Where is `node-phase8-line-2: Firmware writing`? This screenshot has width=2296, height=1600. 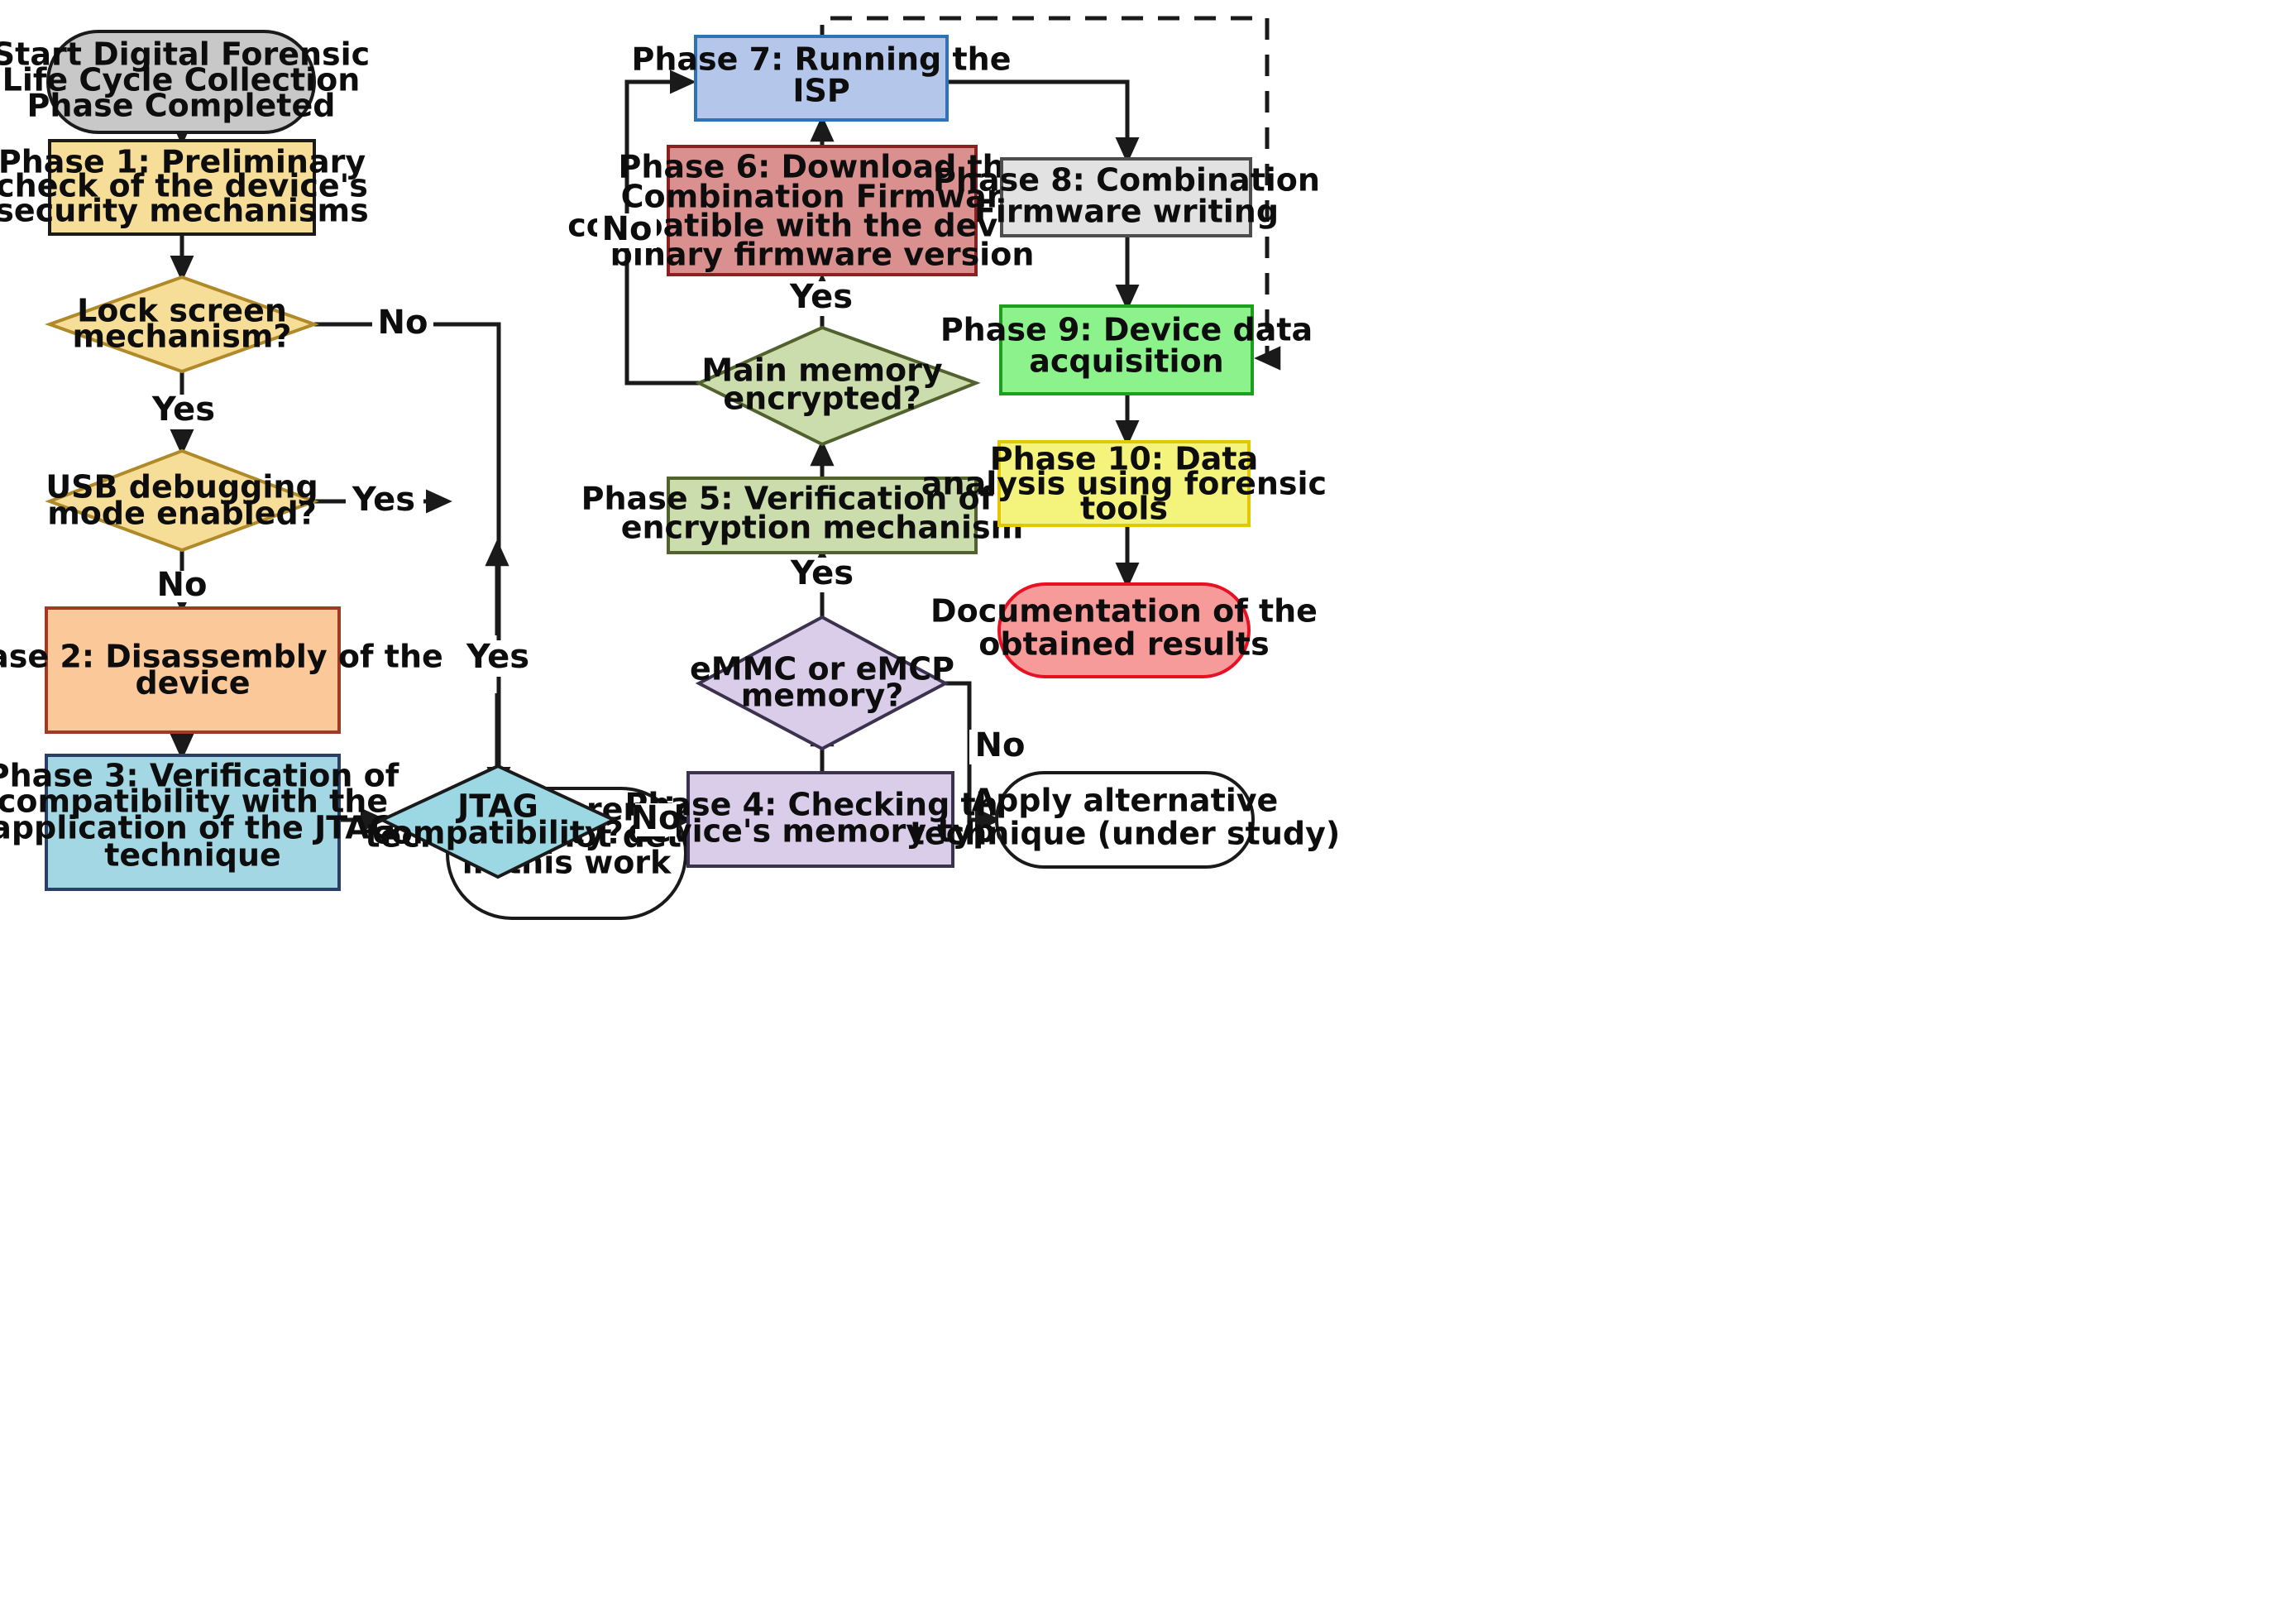
node-phase8-line-2: Firmware writing is located at coordinates (1126, 212).